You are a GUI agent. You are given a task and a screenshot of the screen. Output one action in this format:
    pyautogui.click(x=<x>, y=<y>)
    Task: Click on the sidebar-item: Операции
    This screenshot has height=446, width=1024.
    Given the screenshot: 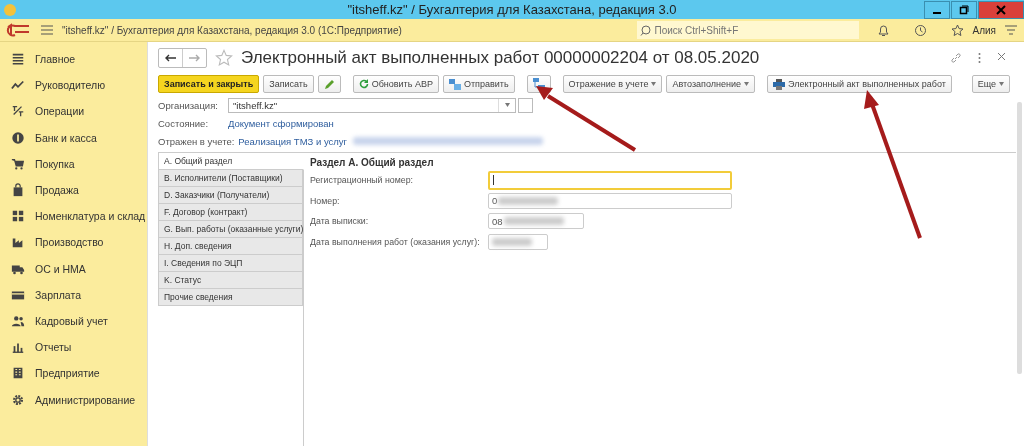 What is the action you would take?
    pyautogui.click(x=60, y=111)
    